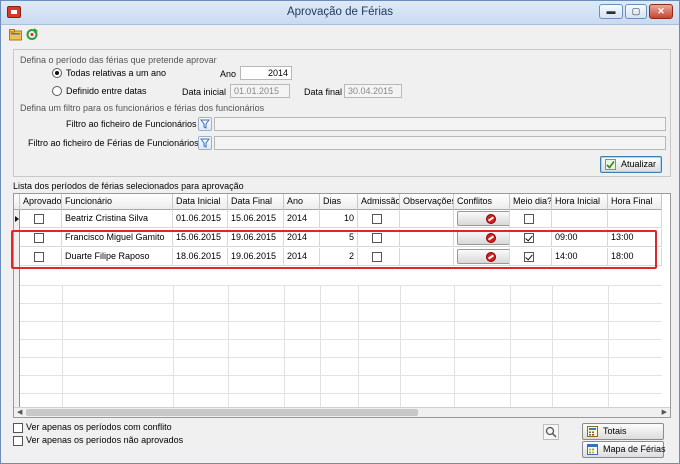 This screenshot has height=464, width=680. I want to click on refresh-icon, so click(32, 34).